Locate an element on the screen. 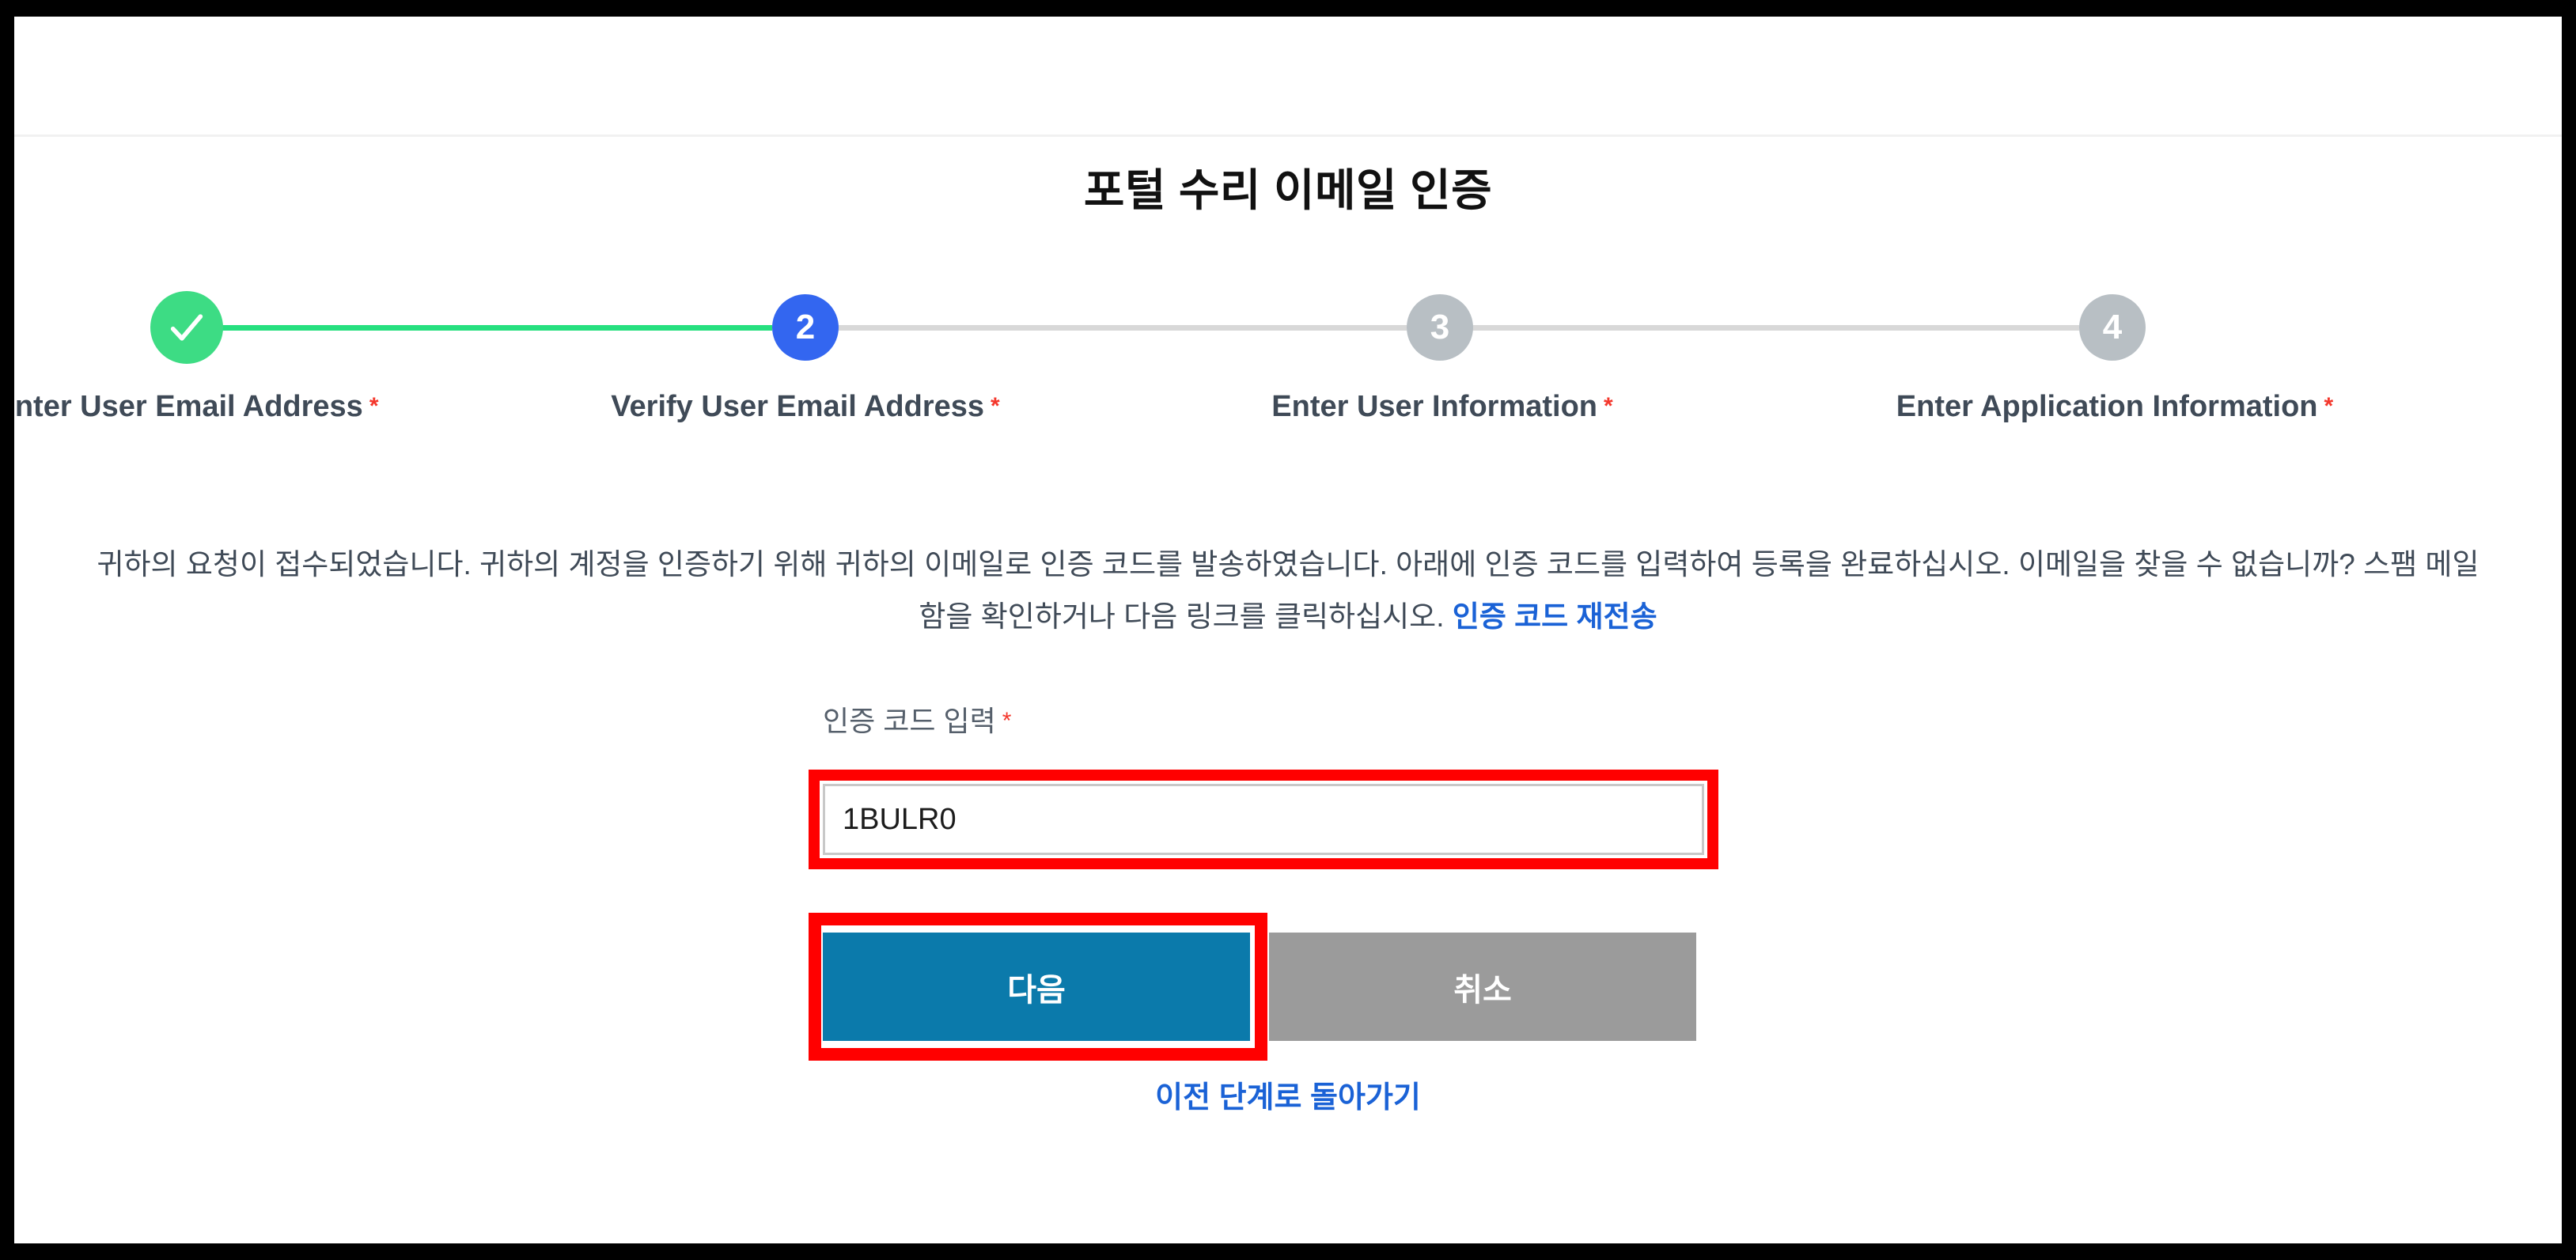 This screenshot has width=2576, height=1260. step-node-4-number: 4 is located at coordinates (2112, 327).